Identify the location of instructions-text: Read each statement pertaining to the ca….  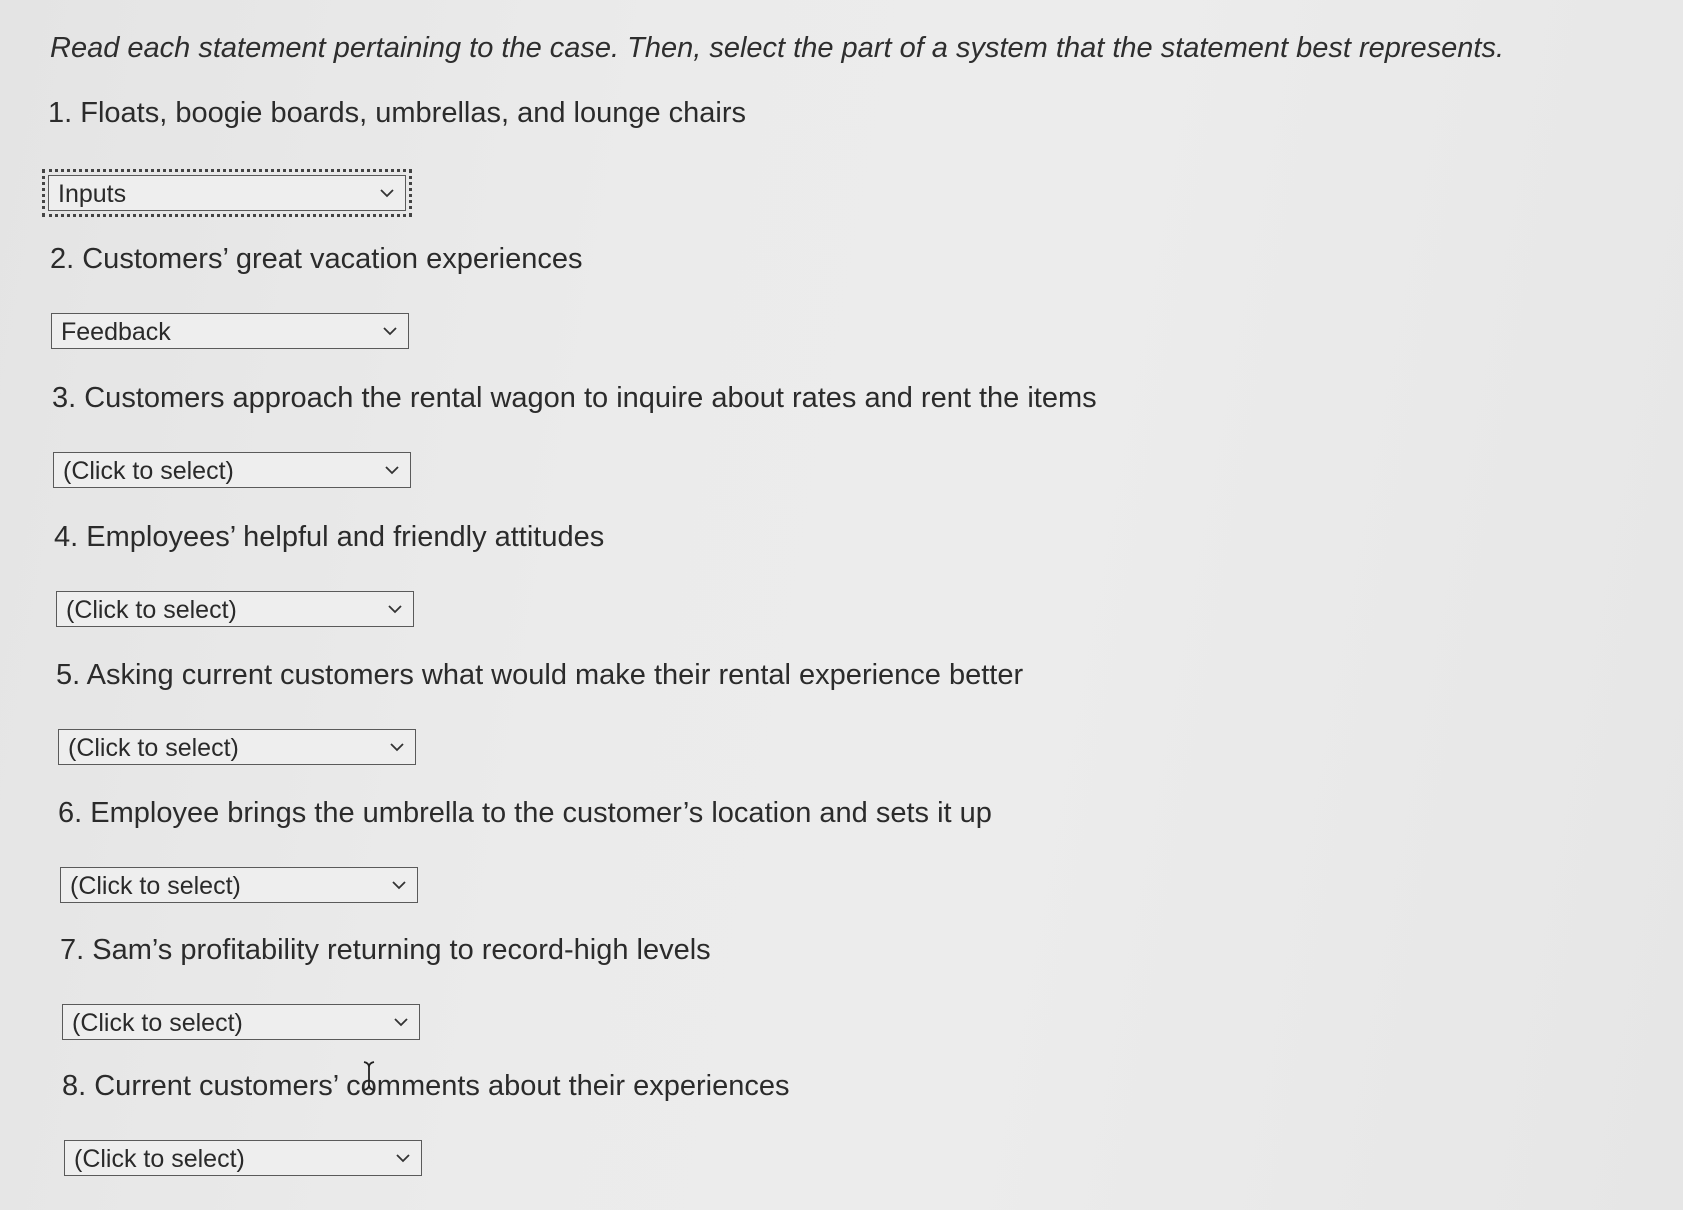
(777, 48).